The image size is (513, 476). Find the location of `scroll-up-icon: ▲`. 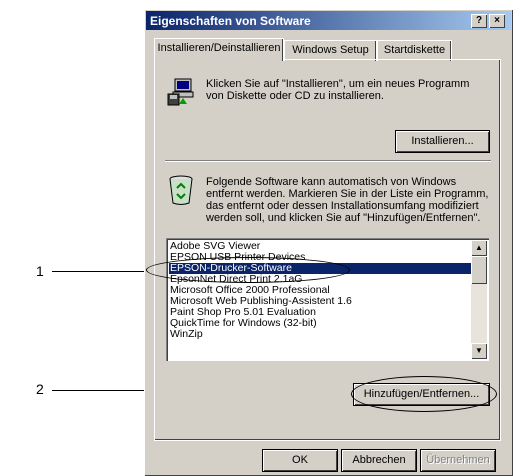

scroll-up-icon: ▲ is located at coordinates (479, 248).